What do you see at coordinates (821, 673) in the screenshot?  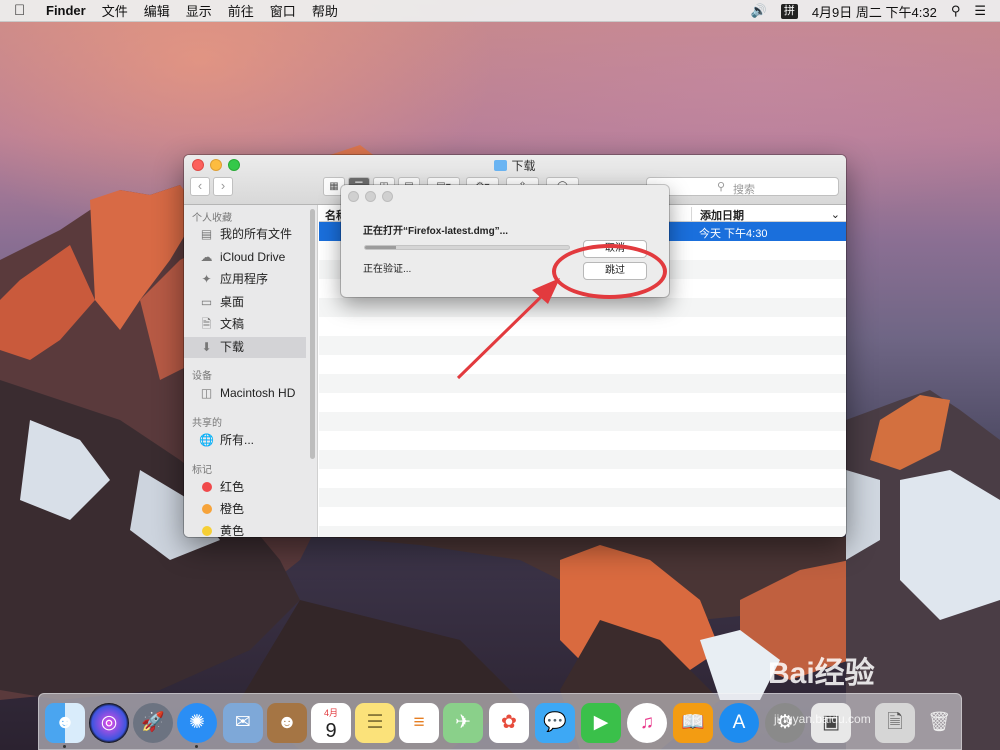 I see `baidu-watermark: Bai经验` at bounding box center [821, 673].